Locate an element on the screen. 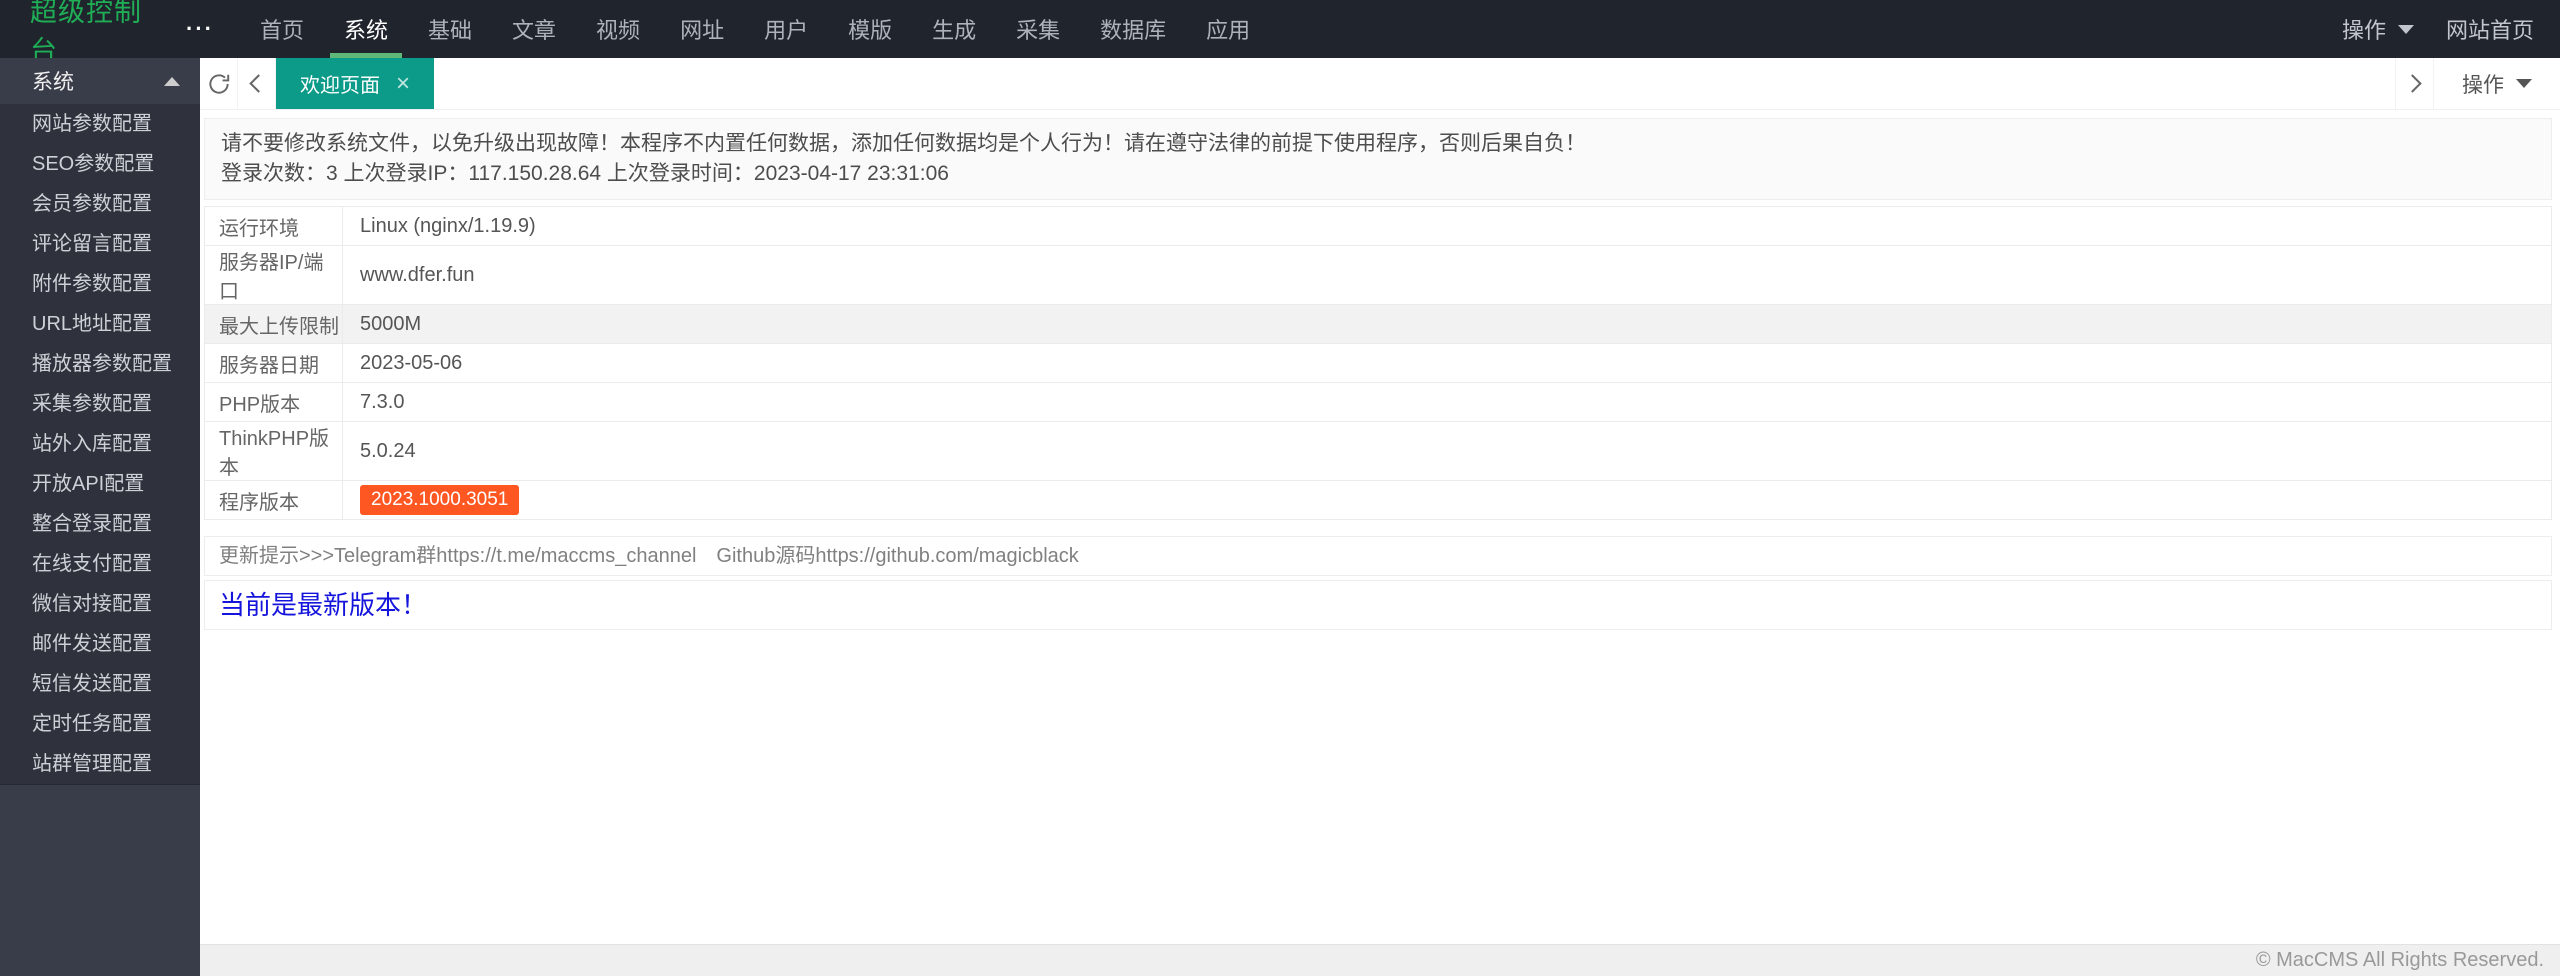  version-badge: 2023.1000.3051 is located at coordinates (440, 500).